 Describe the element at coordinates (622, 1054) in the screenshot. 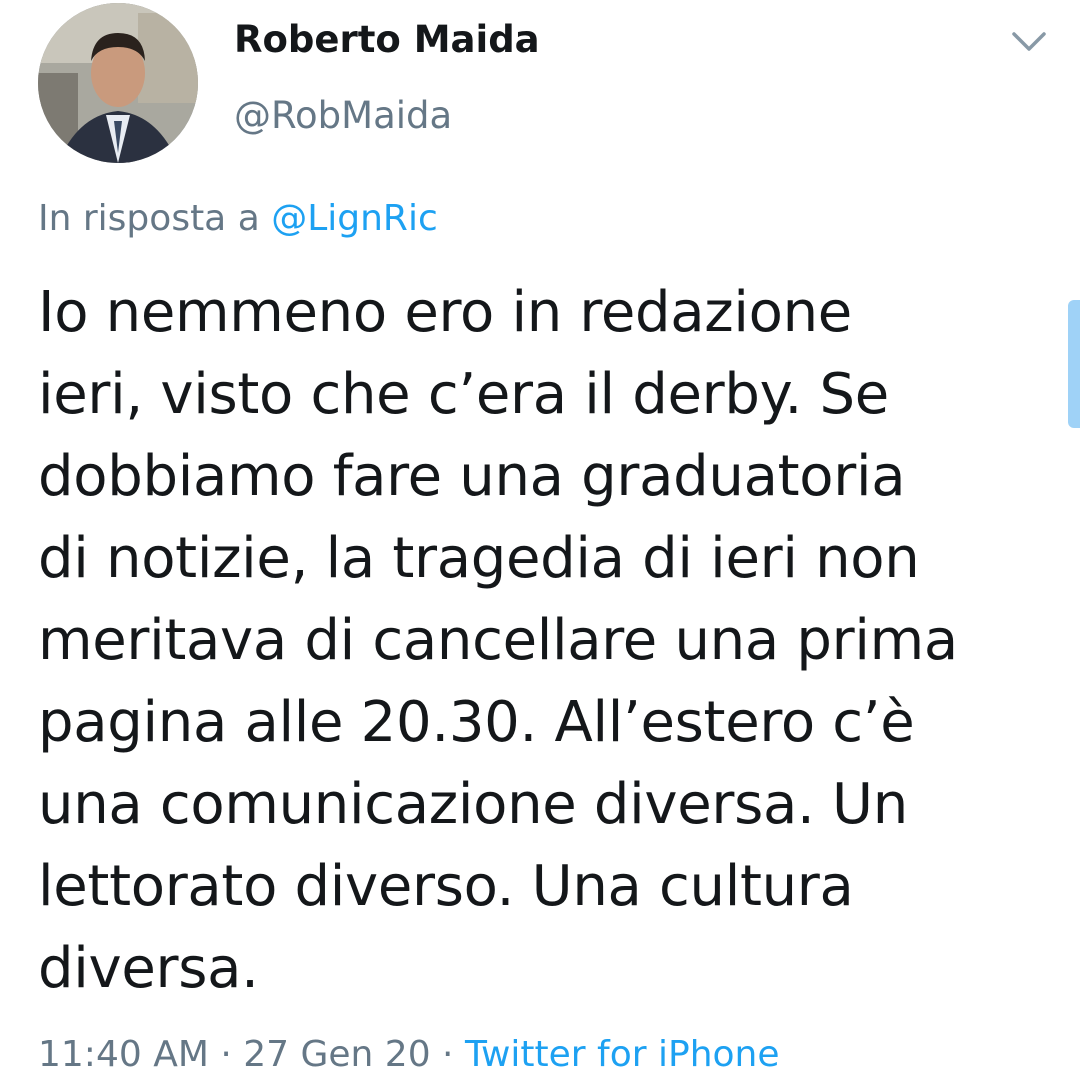

I see `tweet-source-link: Twitter for iPhone` at that location.